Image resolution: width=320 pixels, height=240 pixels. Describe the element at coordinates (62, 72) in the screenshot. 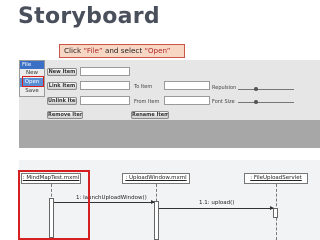

I see `new-item-button: New Item` at that location.